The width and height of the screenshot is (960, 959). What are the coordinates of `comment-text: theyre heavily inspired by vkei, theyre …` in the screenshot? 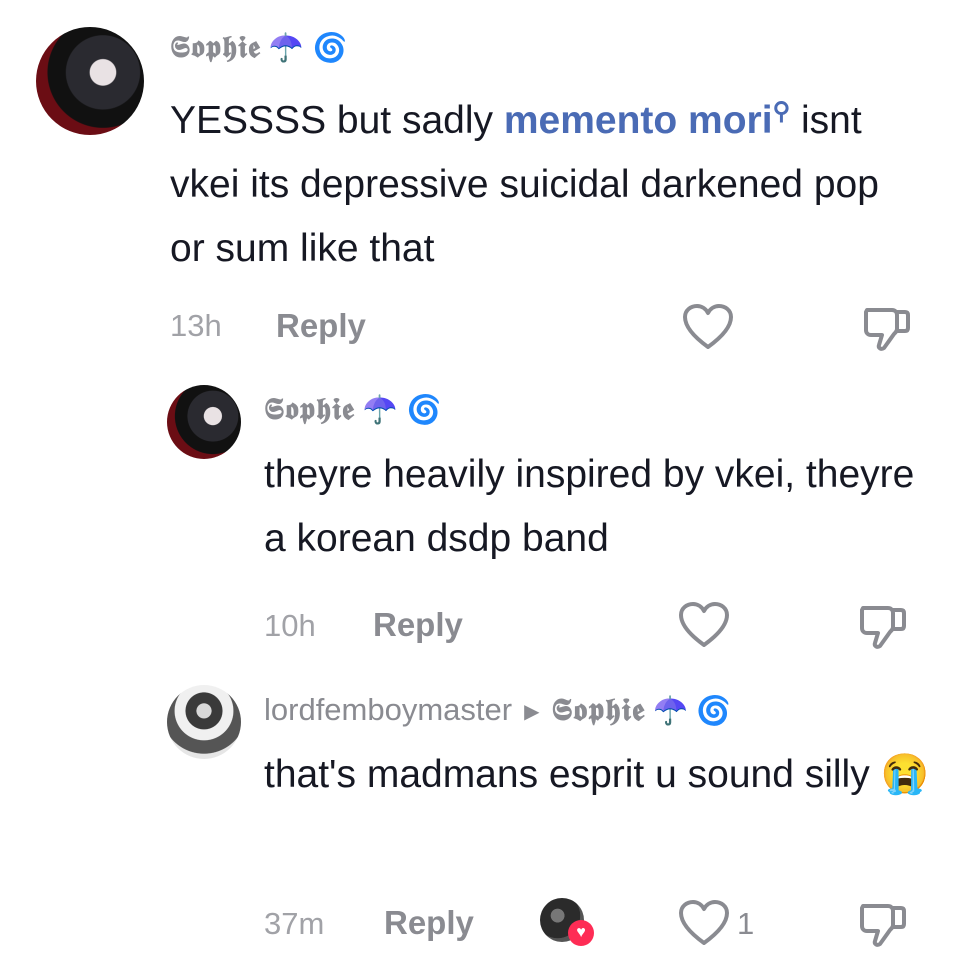 It's located at (589, 506).